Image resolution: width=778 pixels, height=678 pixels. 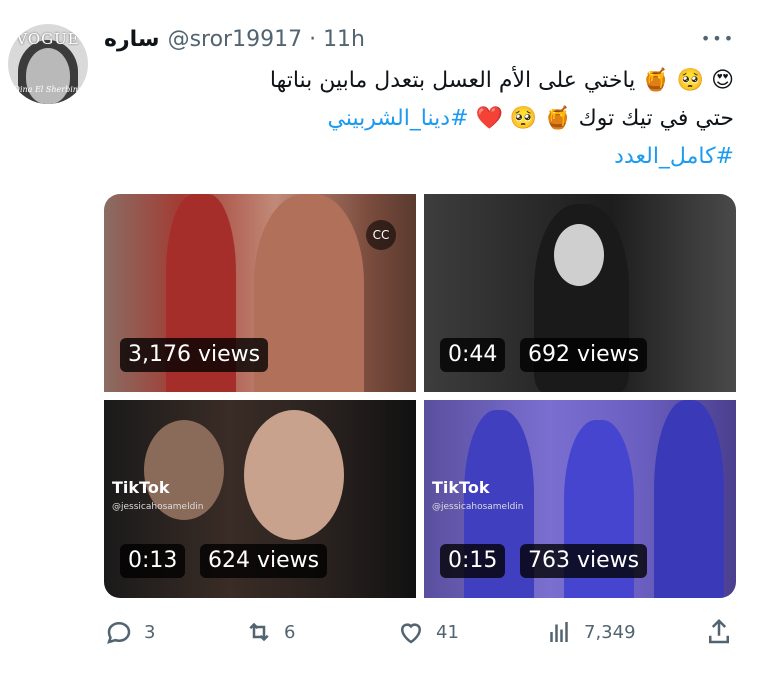 I want to click on video-tile-3: TikTok @jessicahosameldin 0:13 624 views, so click(x=260, y=499).